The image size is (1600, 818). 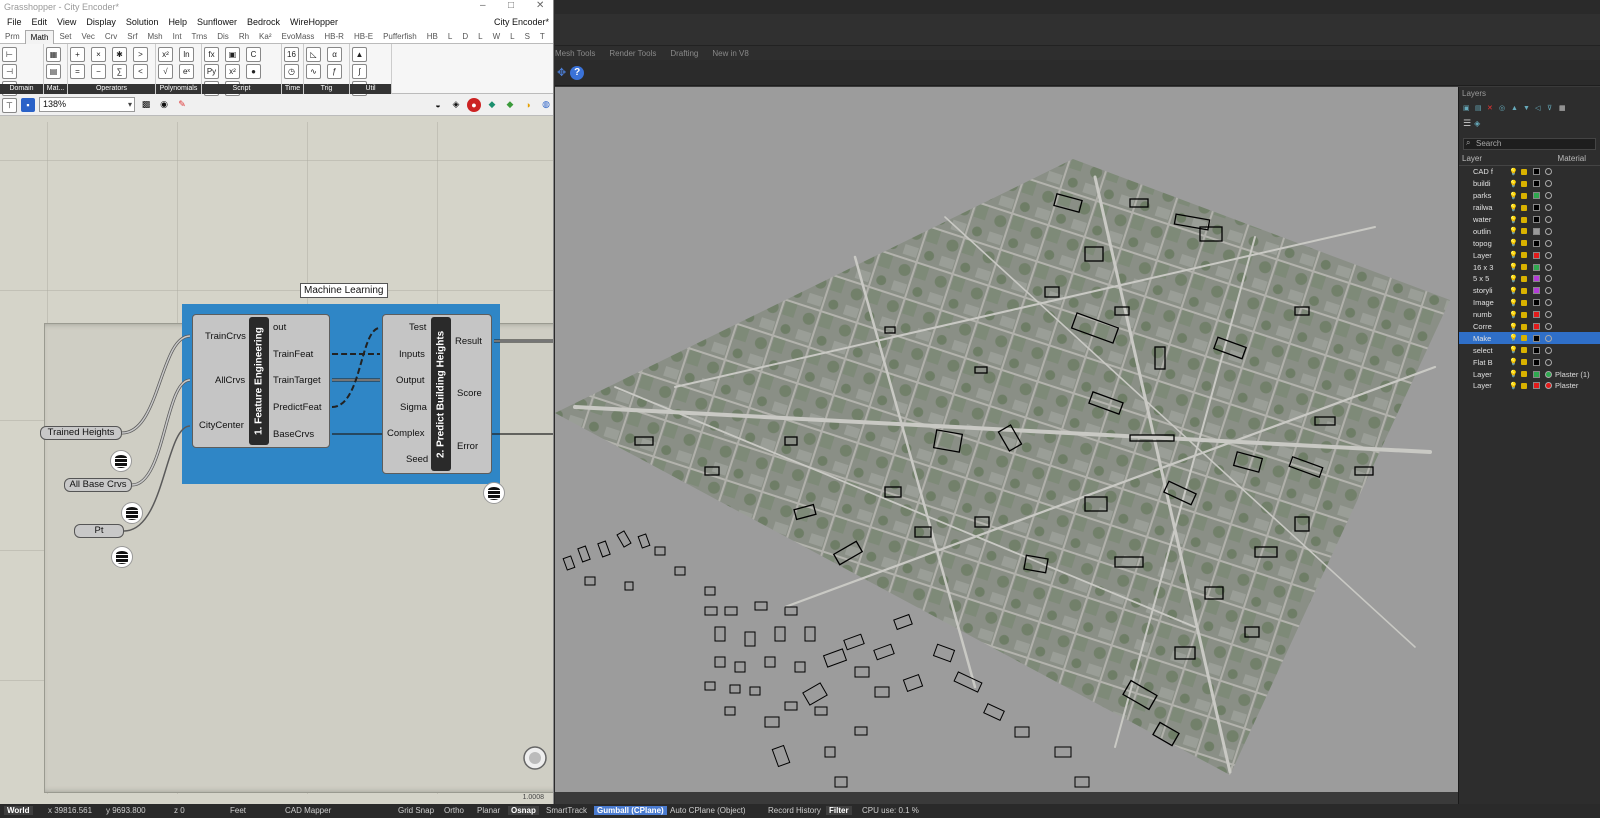 I want to click on input-sigma: Sigma, so click(x=413, y=407).